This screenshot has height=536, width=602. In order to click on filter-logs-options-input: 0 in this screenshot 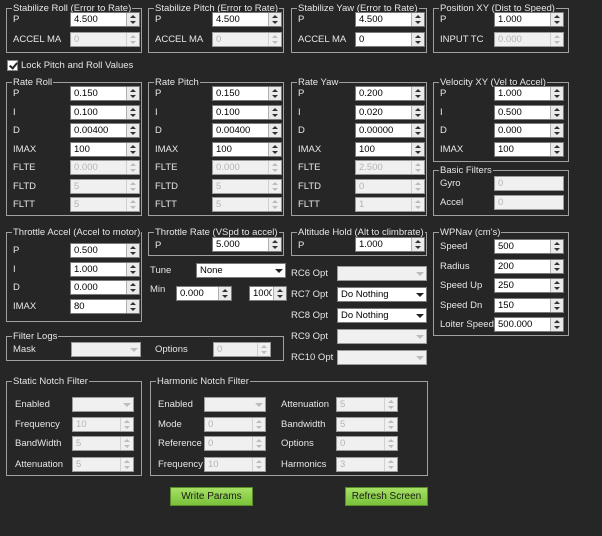, I will do `click(242, 349)`.